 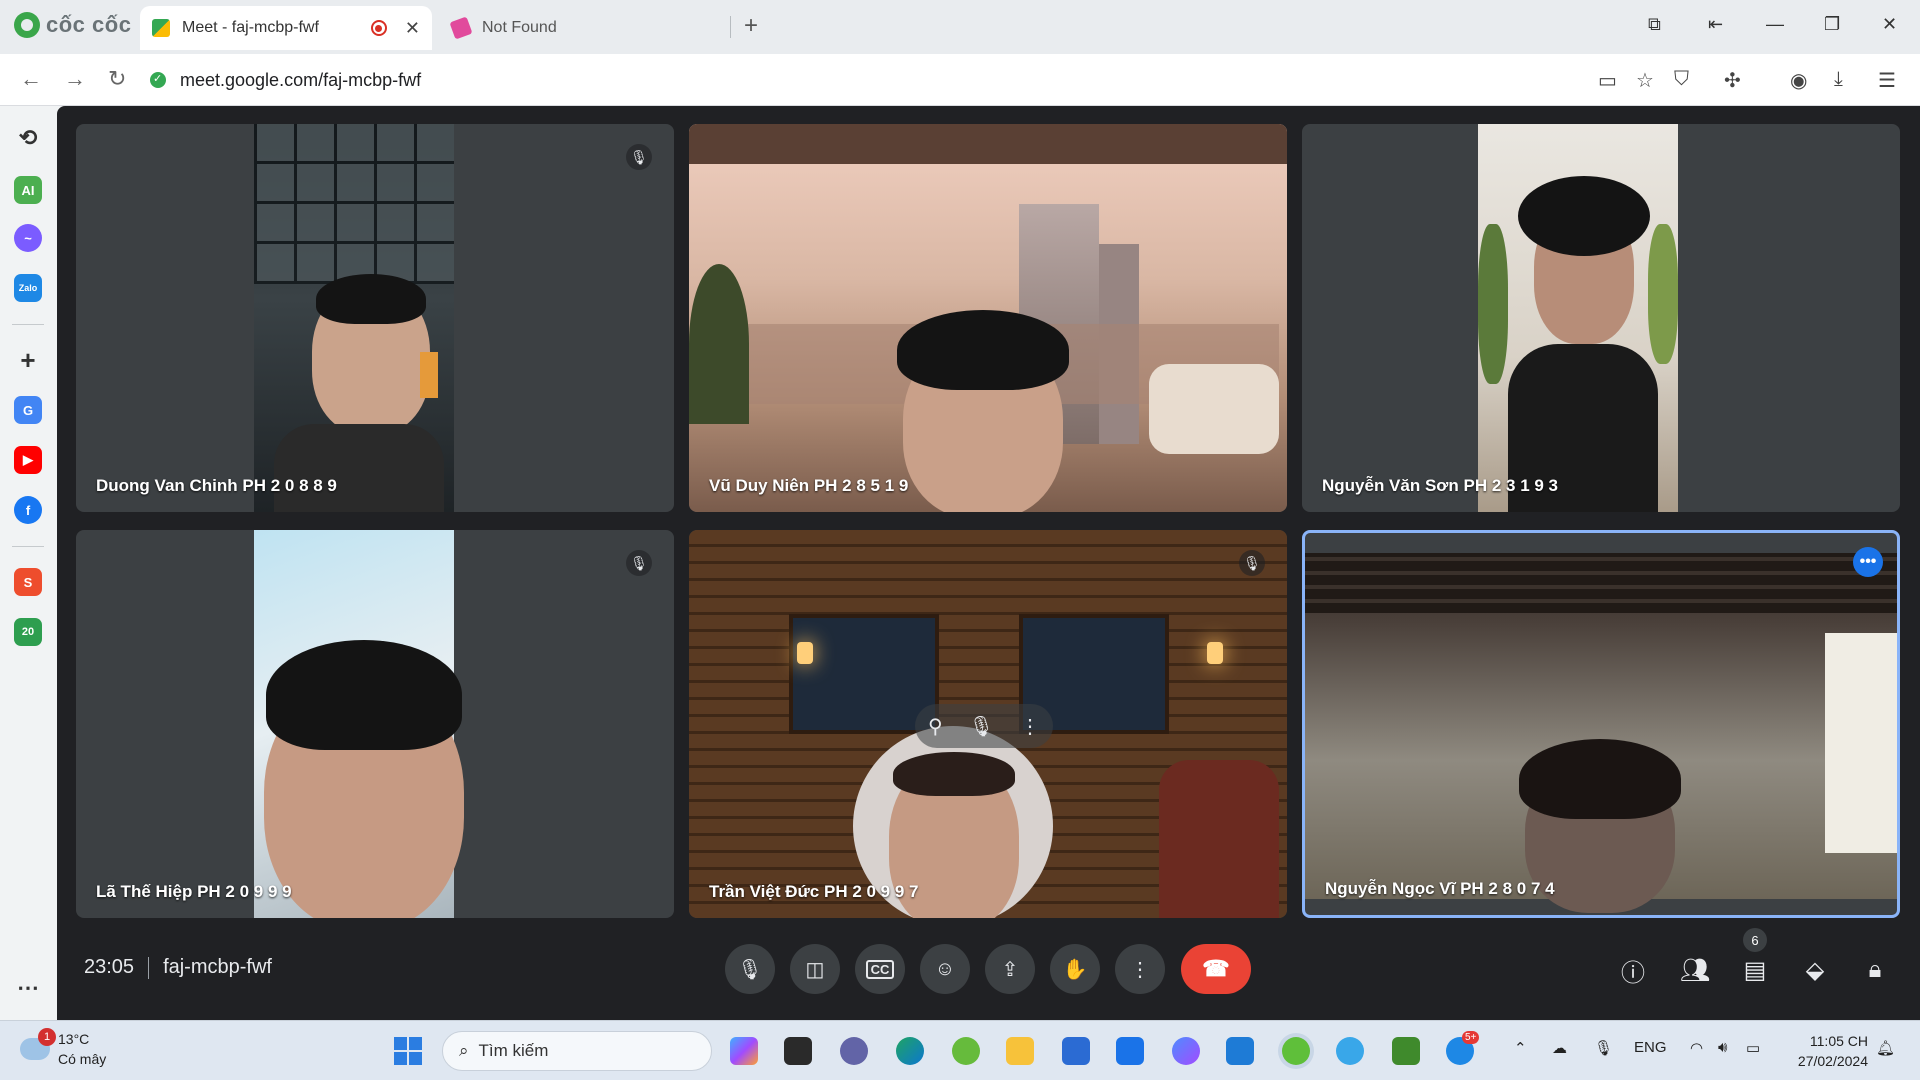 I want to click on start-button, so click(x=408, y=1051).